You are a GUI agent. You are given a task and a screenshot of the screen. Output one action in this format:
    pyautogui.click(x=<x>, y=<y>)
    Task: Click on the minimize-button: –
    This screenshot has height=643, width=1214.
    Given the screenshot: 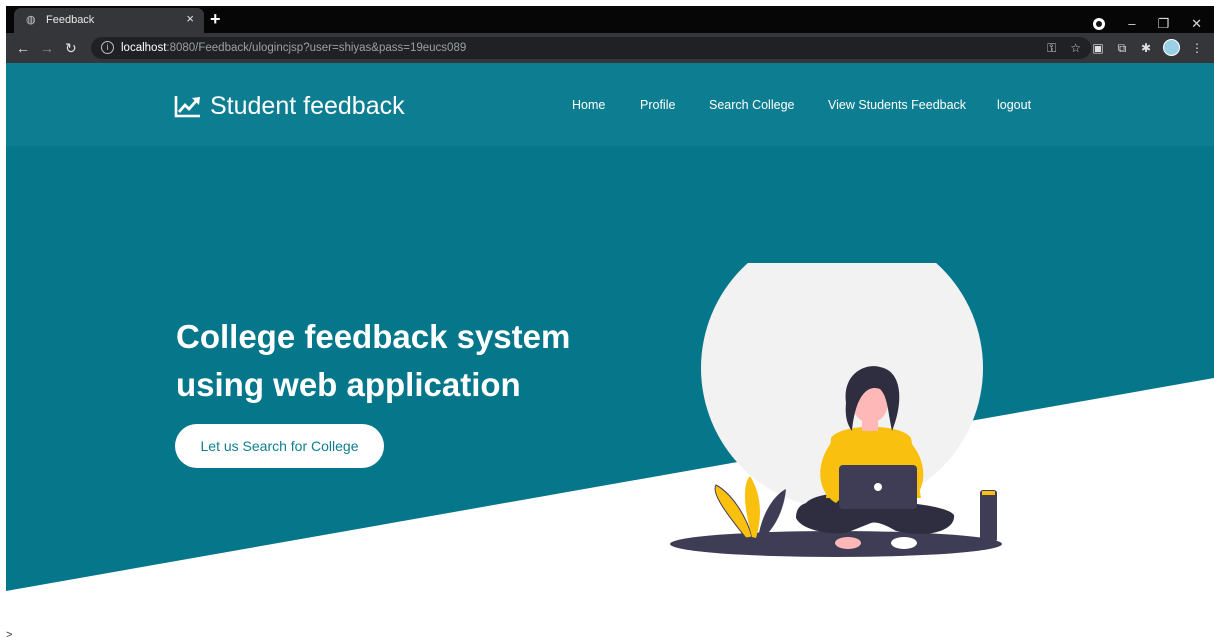 What is the action you would take?
    pyautogui.click(x=1131, y=24)
    